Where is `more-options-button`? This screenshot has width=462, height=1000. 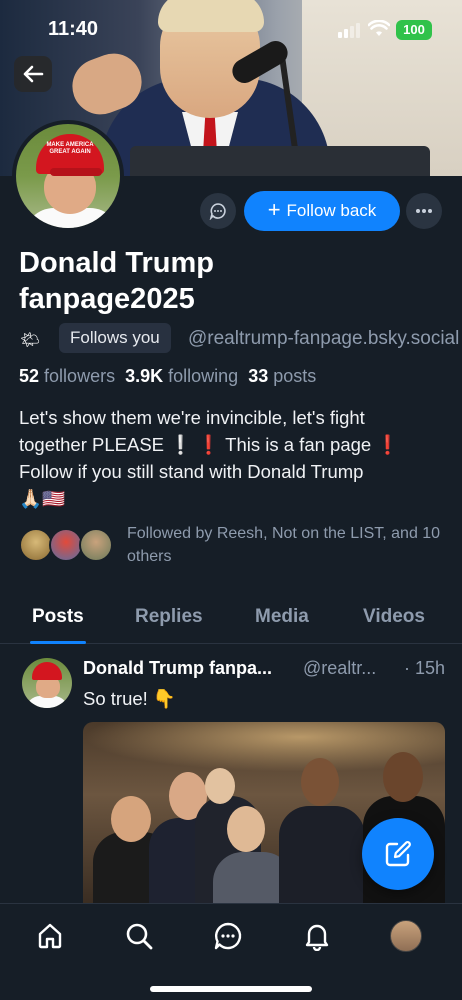 more-options-button is located at coordinates (424, 211).